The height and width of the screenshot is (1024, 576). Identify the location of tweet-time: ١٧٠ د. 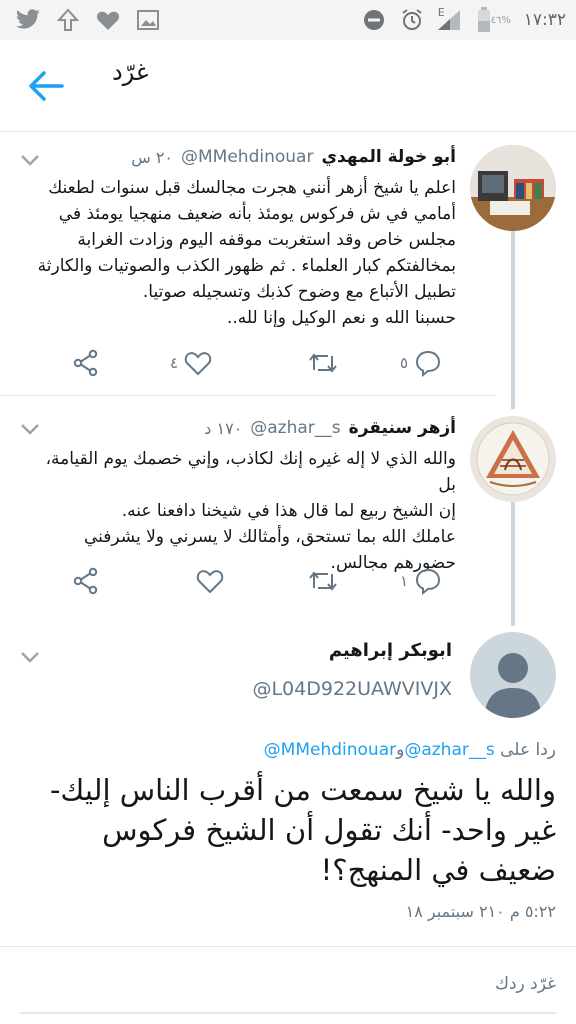
(223, 428).